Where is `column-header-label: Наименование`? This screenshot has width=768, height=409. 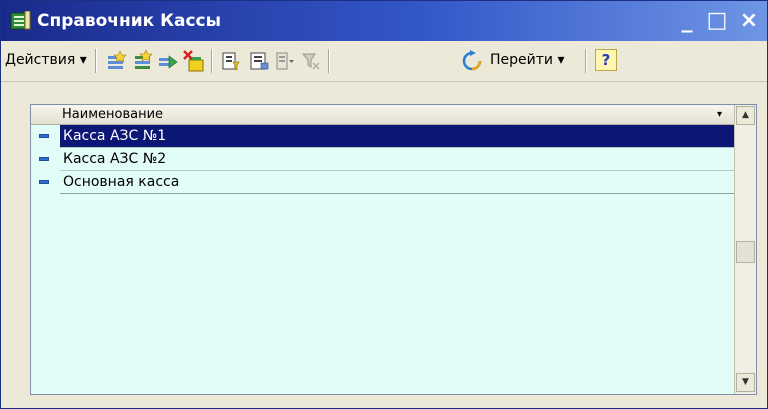
column-header-label: Наименование is located at coordinates (113, 114).